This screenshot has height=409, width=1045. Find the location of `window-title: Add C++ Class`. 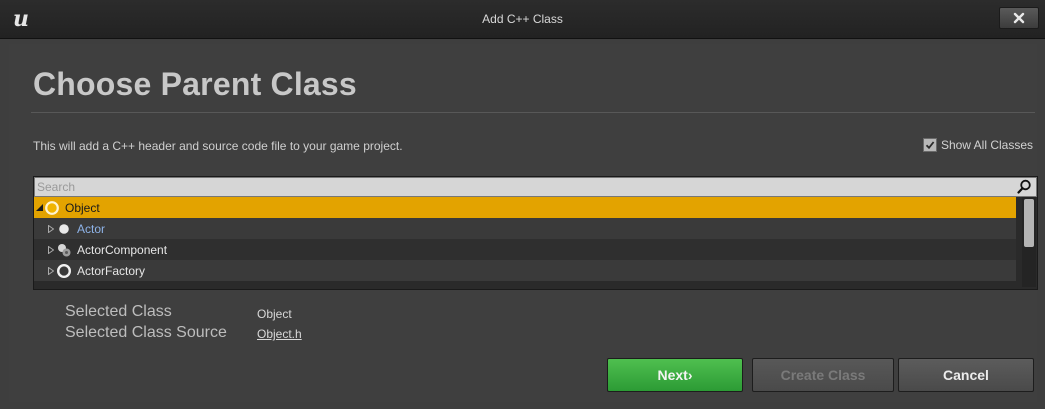

window-title: Add C++ Class is located at coordinates (522, 19).